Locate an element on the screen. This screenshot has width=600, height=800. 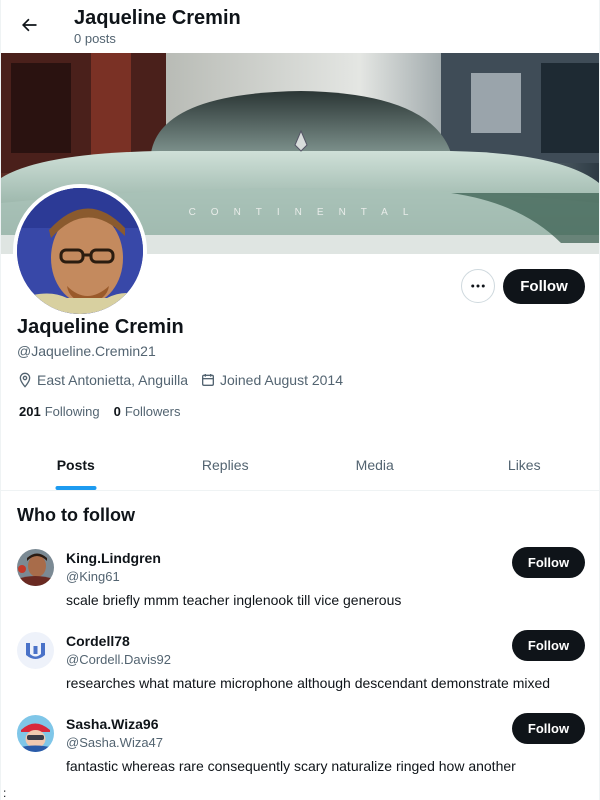
stray-text: : is located at coordinates (5, 793).